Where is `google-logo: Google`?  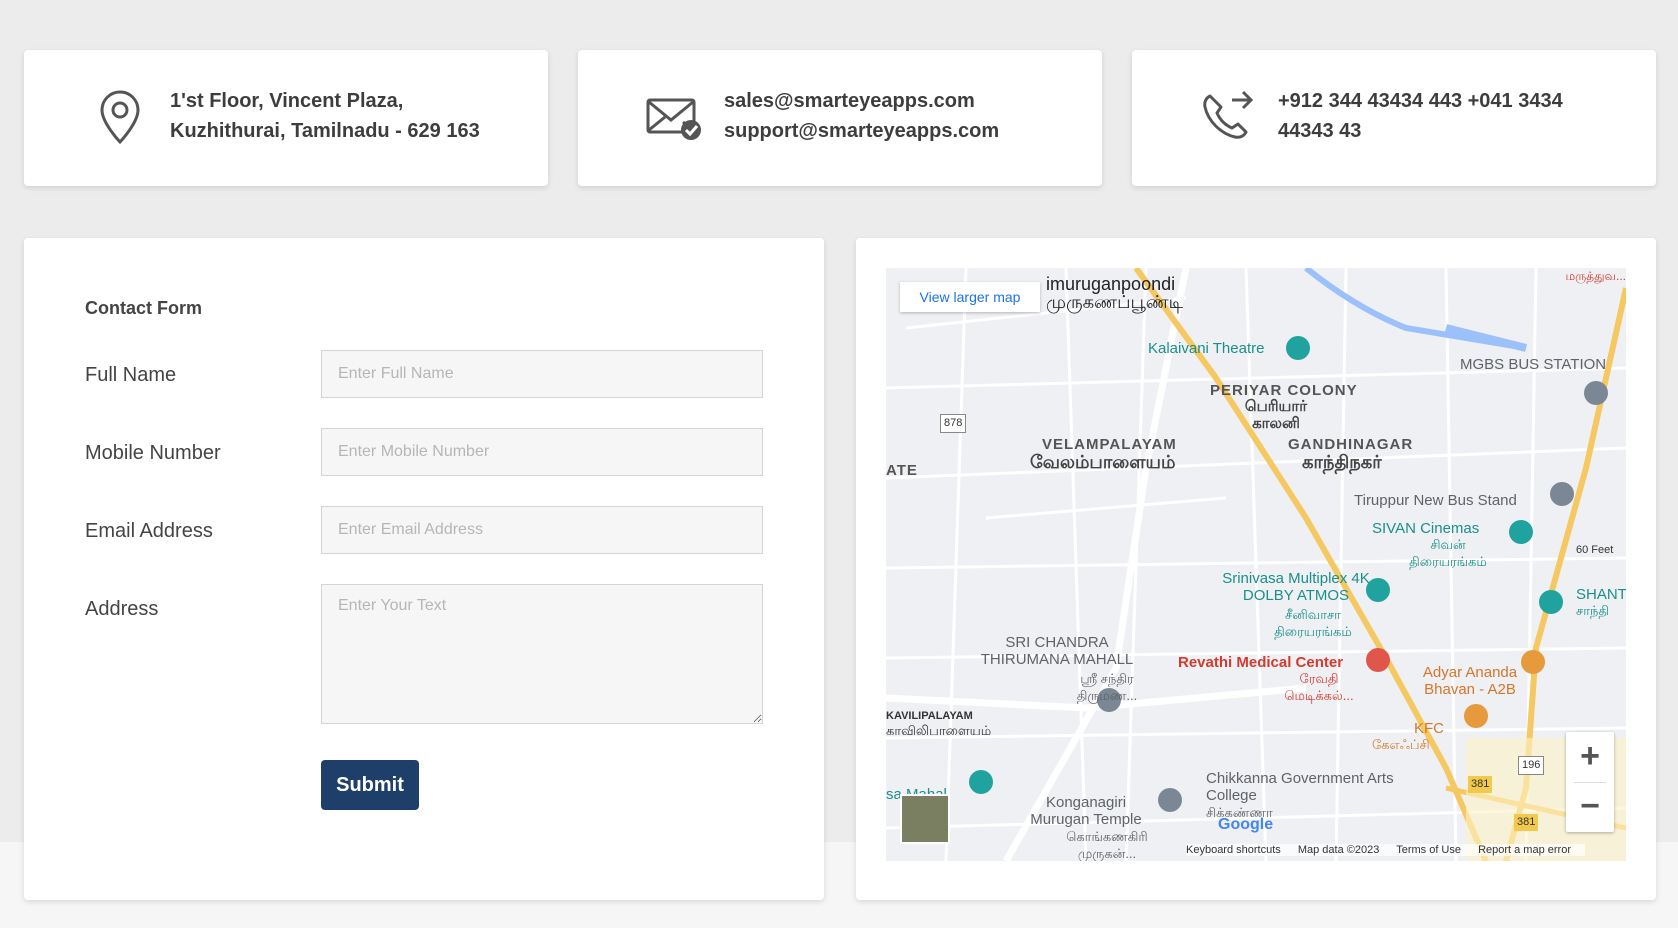
google-logo: Google is located at coordinates (1246, 824).